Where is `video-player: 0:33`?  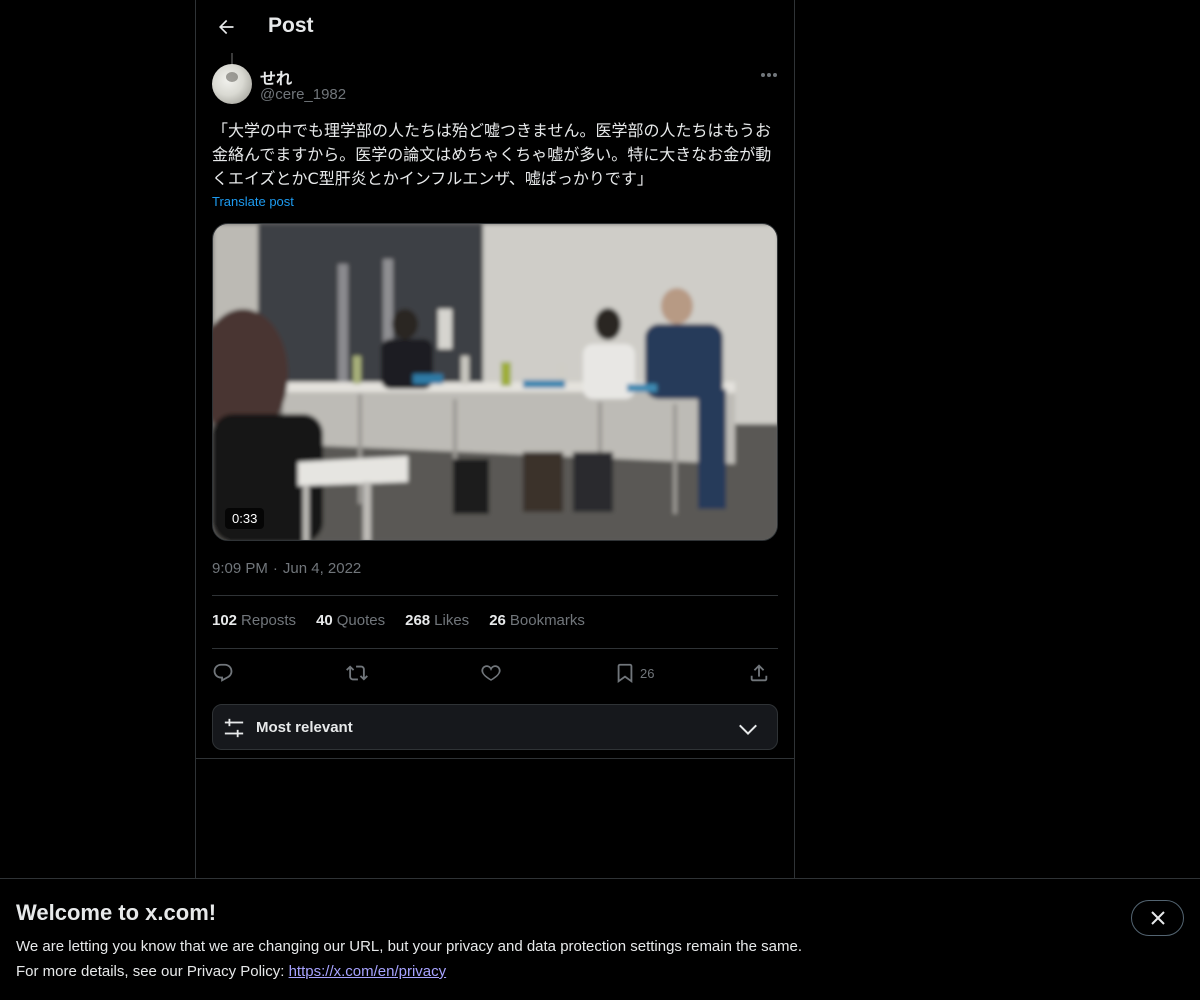
video-player: 0:33 is located at coordinates (495, 382).